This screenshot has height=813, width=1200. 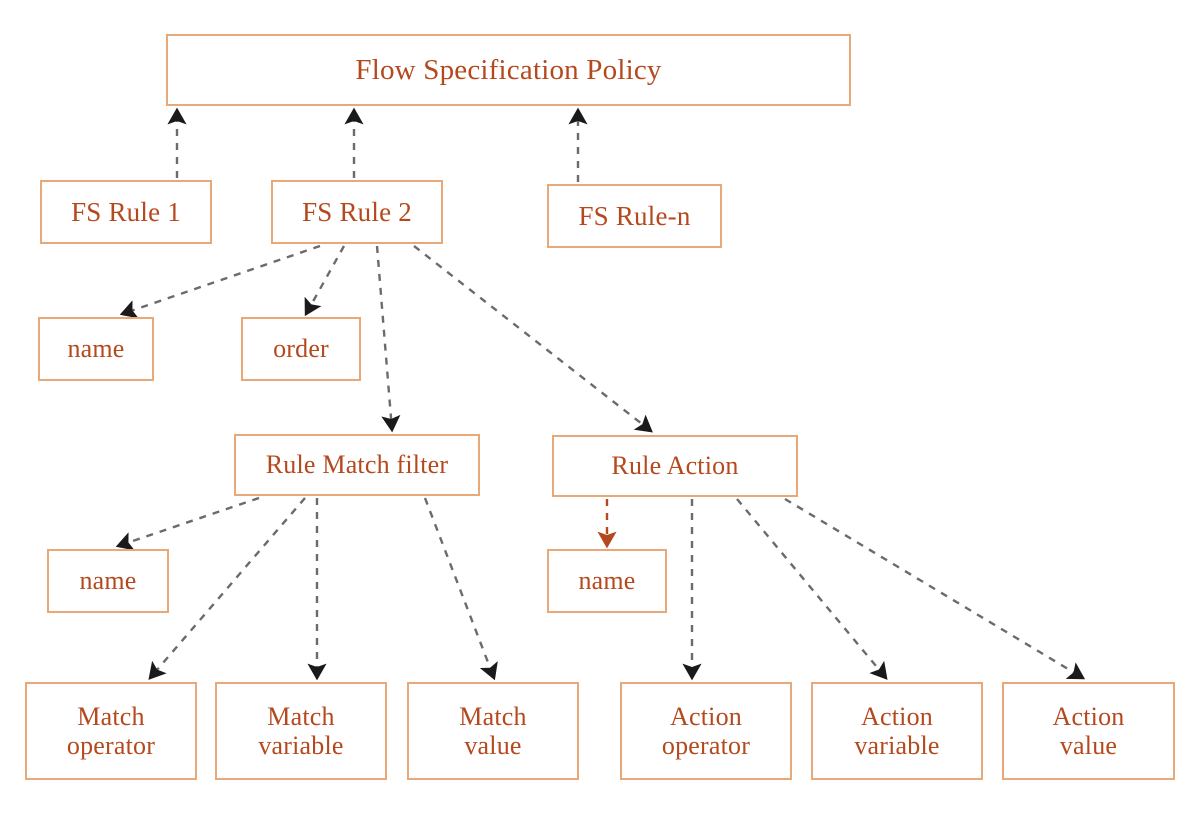 I want to click on node-fs-rule-n: FS Rule-n, so click(x=634, y=216).